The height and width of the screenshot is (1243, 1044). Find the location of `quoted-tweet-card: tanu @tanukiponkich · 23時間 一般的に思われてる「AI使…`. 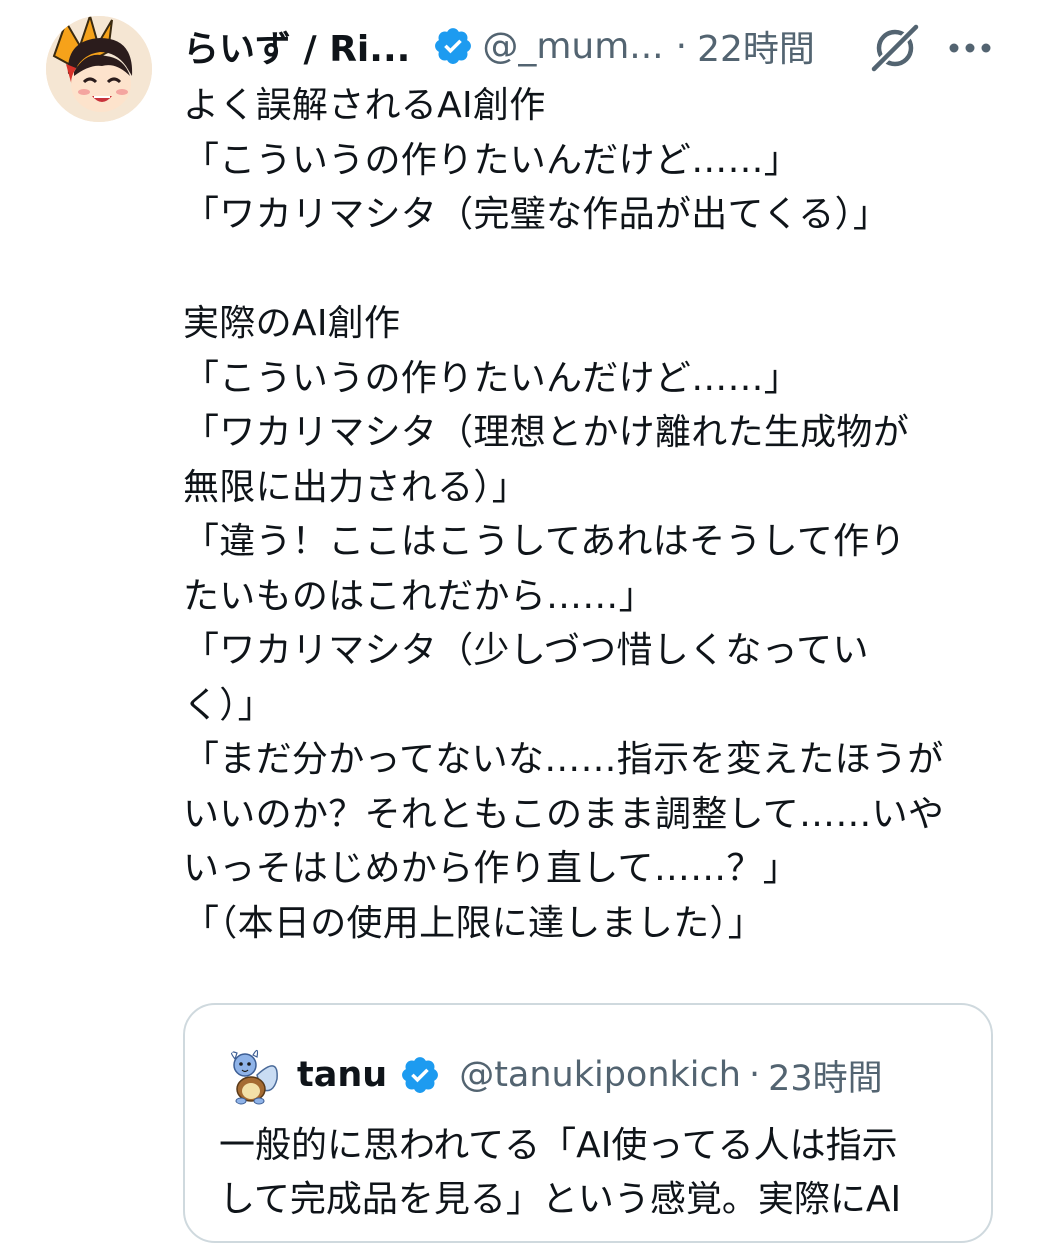

quoted-tweet-card: tanu @tanukiponkich · 23時間 一般的に思われてる「AI使… is located at coordinates (588, 1123).